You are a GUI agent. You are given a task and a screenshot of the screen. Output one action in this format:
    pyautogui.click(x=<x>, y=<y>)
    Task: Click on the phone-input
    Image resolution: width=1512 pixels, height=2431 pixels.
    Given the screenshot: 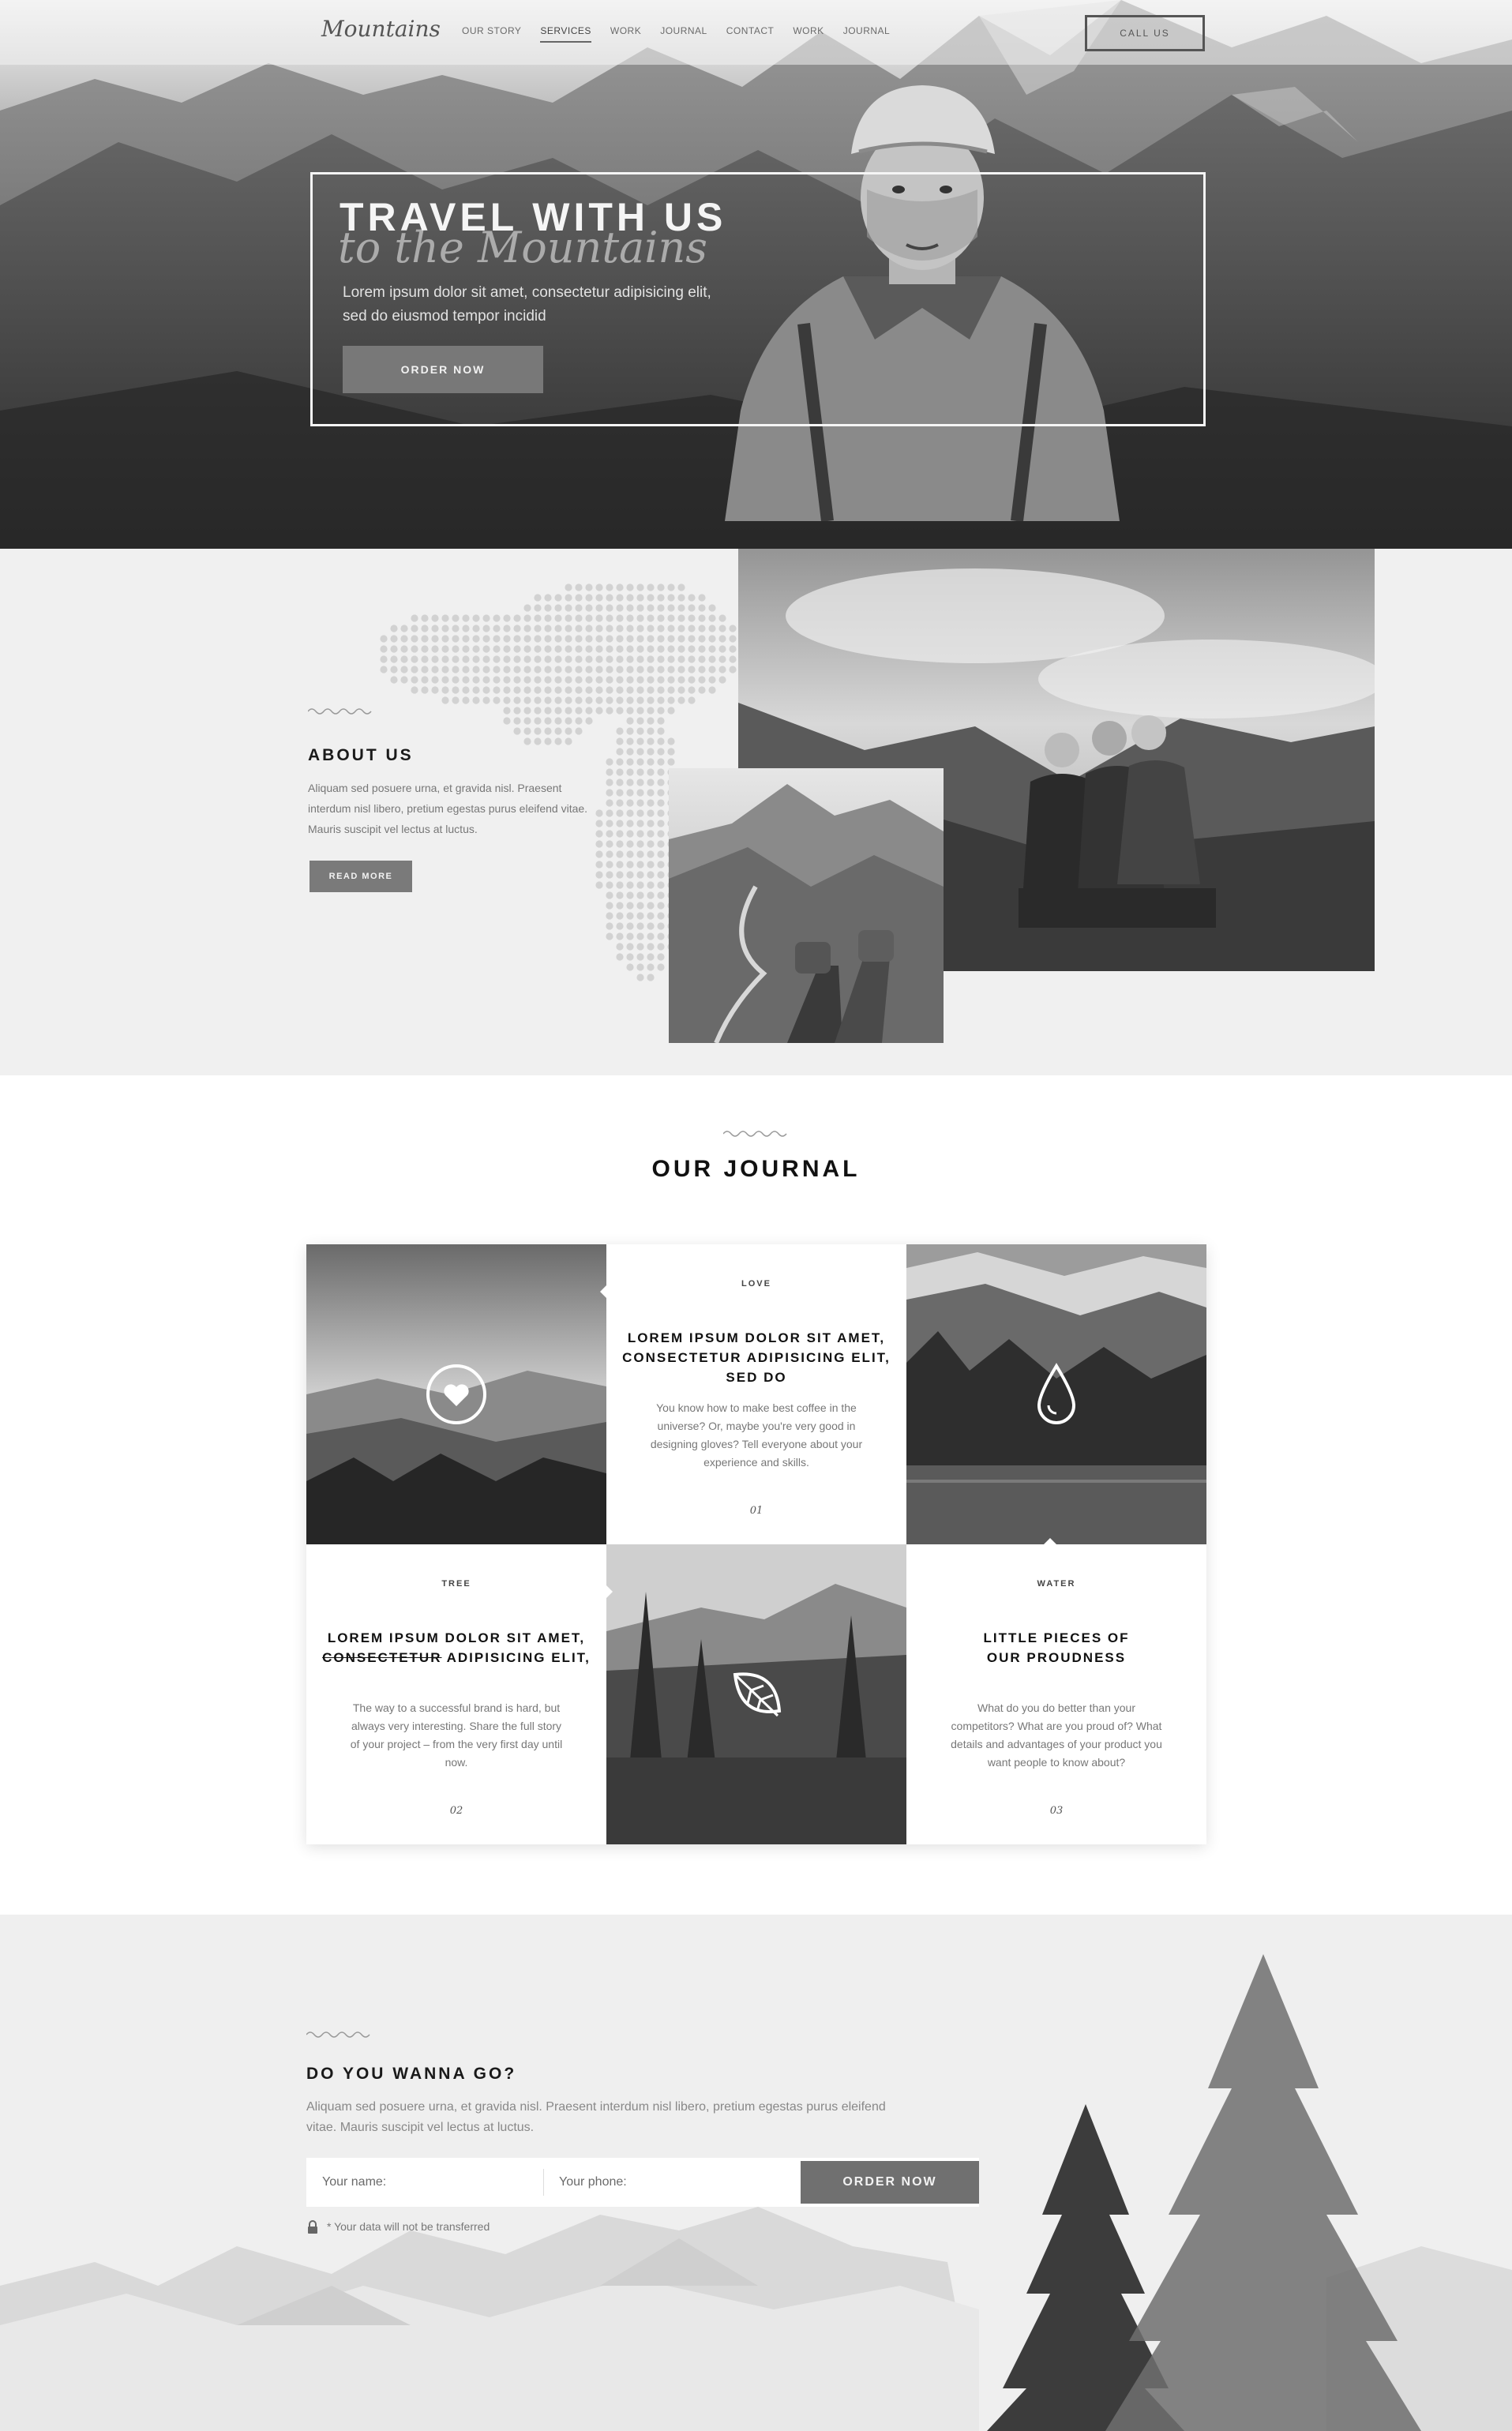 What is the action you would take?
    pyautogui.click(x=669, y=2182)
    